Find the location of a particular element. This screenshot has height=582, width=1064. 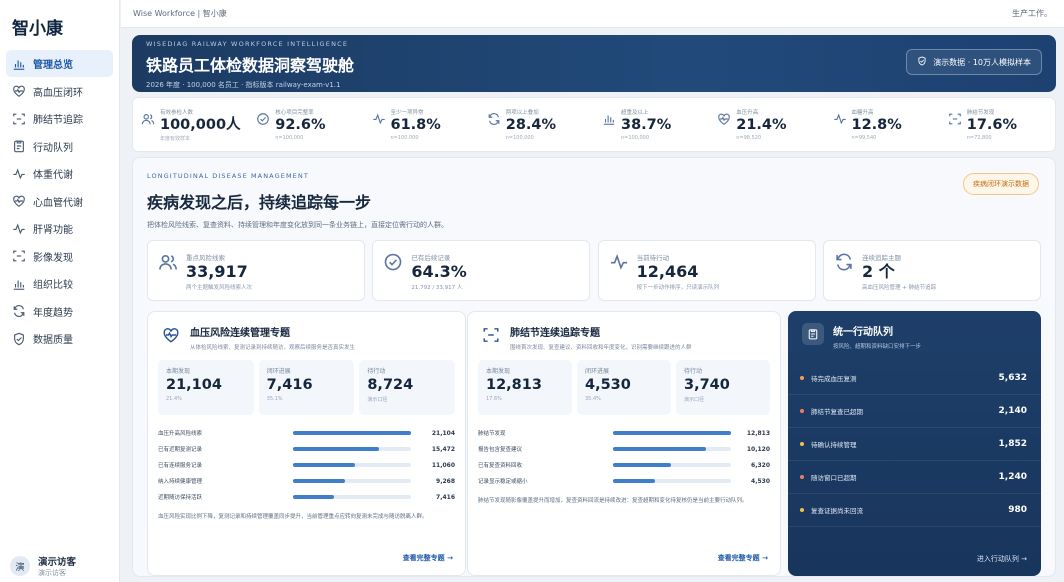

funnel-row: 纳入持续健康管理 9,268 is located at coordinates (306, 481).